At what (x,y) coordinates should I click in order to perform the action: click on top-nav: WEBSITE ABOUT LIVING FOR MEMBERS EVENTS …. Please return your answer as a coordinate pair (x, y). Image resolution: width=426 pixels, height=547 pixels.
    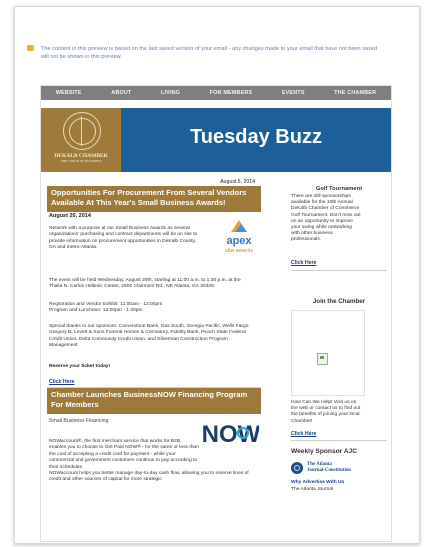
    Looking at the image, I should click on (216, 93).